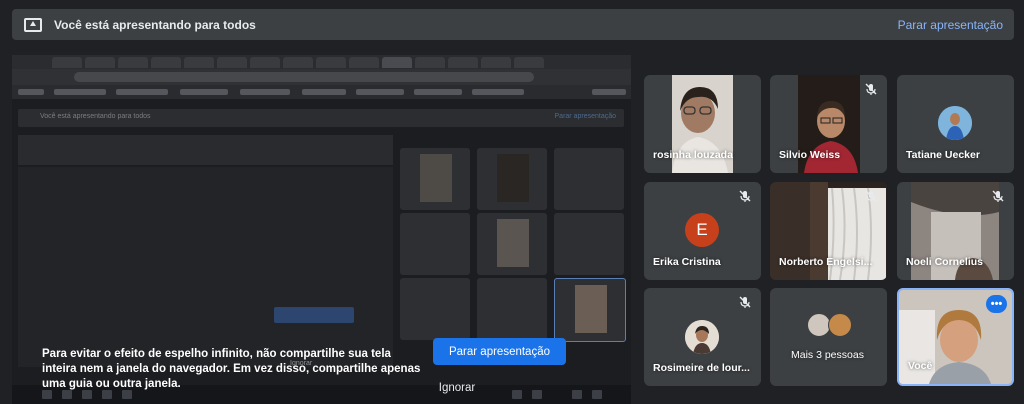 This screenshot has width=1024, height=404. What do you see at coordinates (693, 155) in the screenshot?
I see `participant-name: rosinha louzada` at bounding box center [693, 155].